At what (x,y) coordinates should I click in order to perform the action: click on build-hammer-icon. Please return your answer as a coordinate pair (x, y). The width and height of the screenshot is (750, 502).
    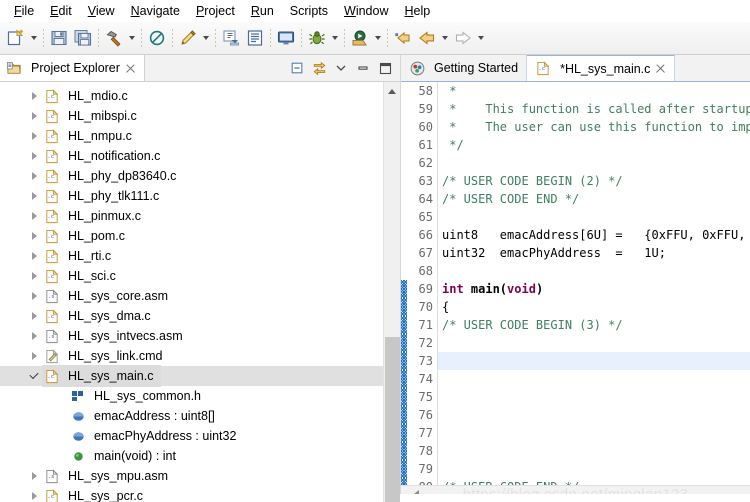
    Looking at the image, I should click on (114, 38).